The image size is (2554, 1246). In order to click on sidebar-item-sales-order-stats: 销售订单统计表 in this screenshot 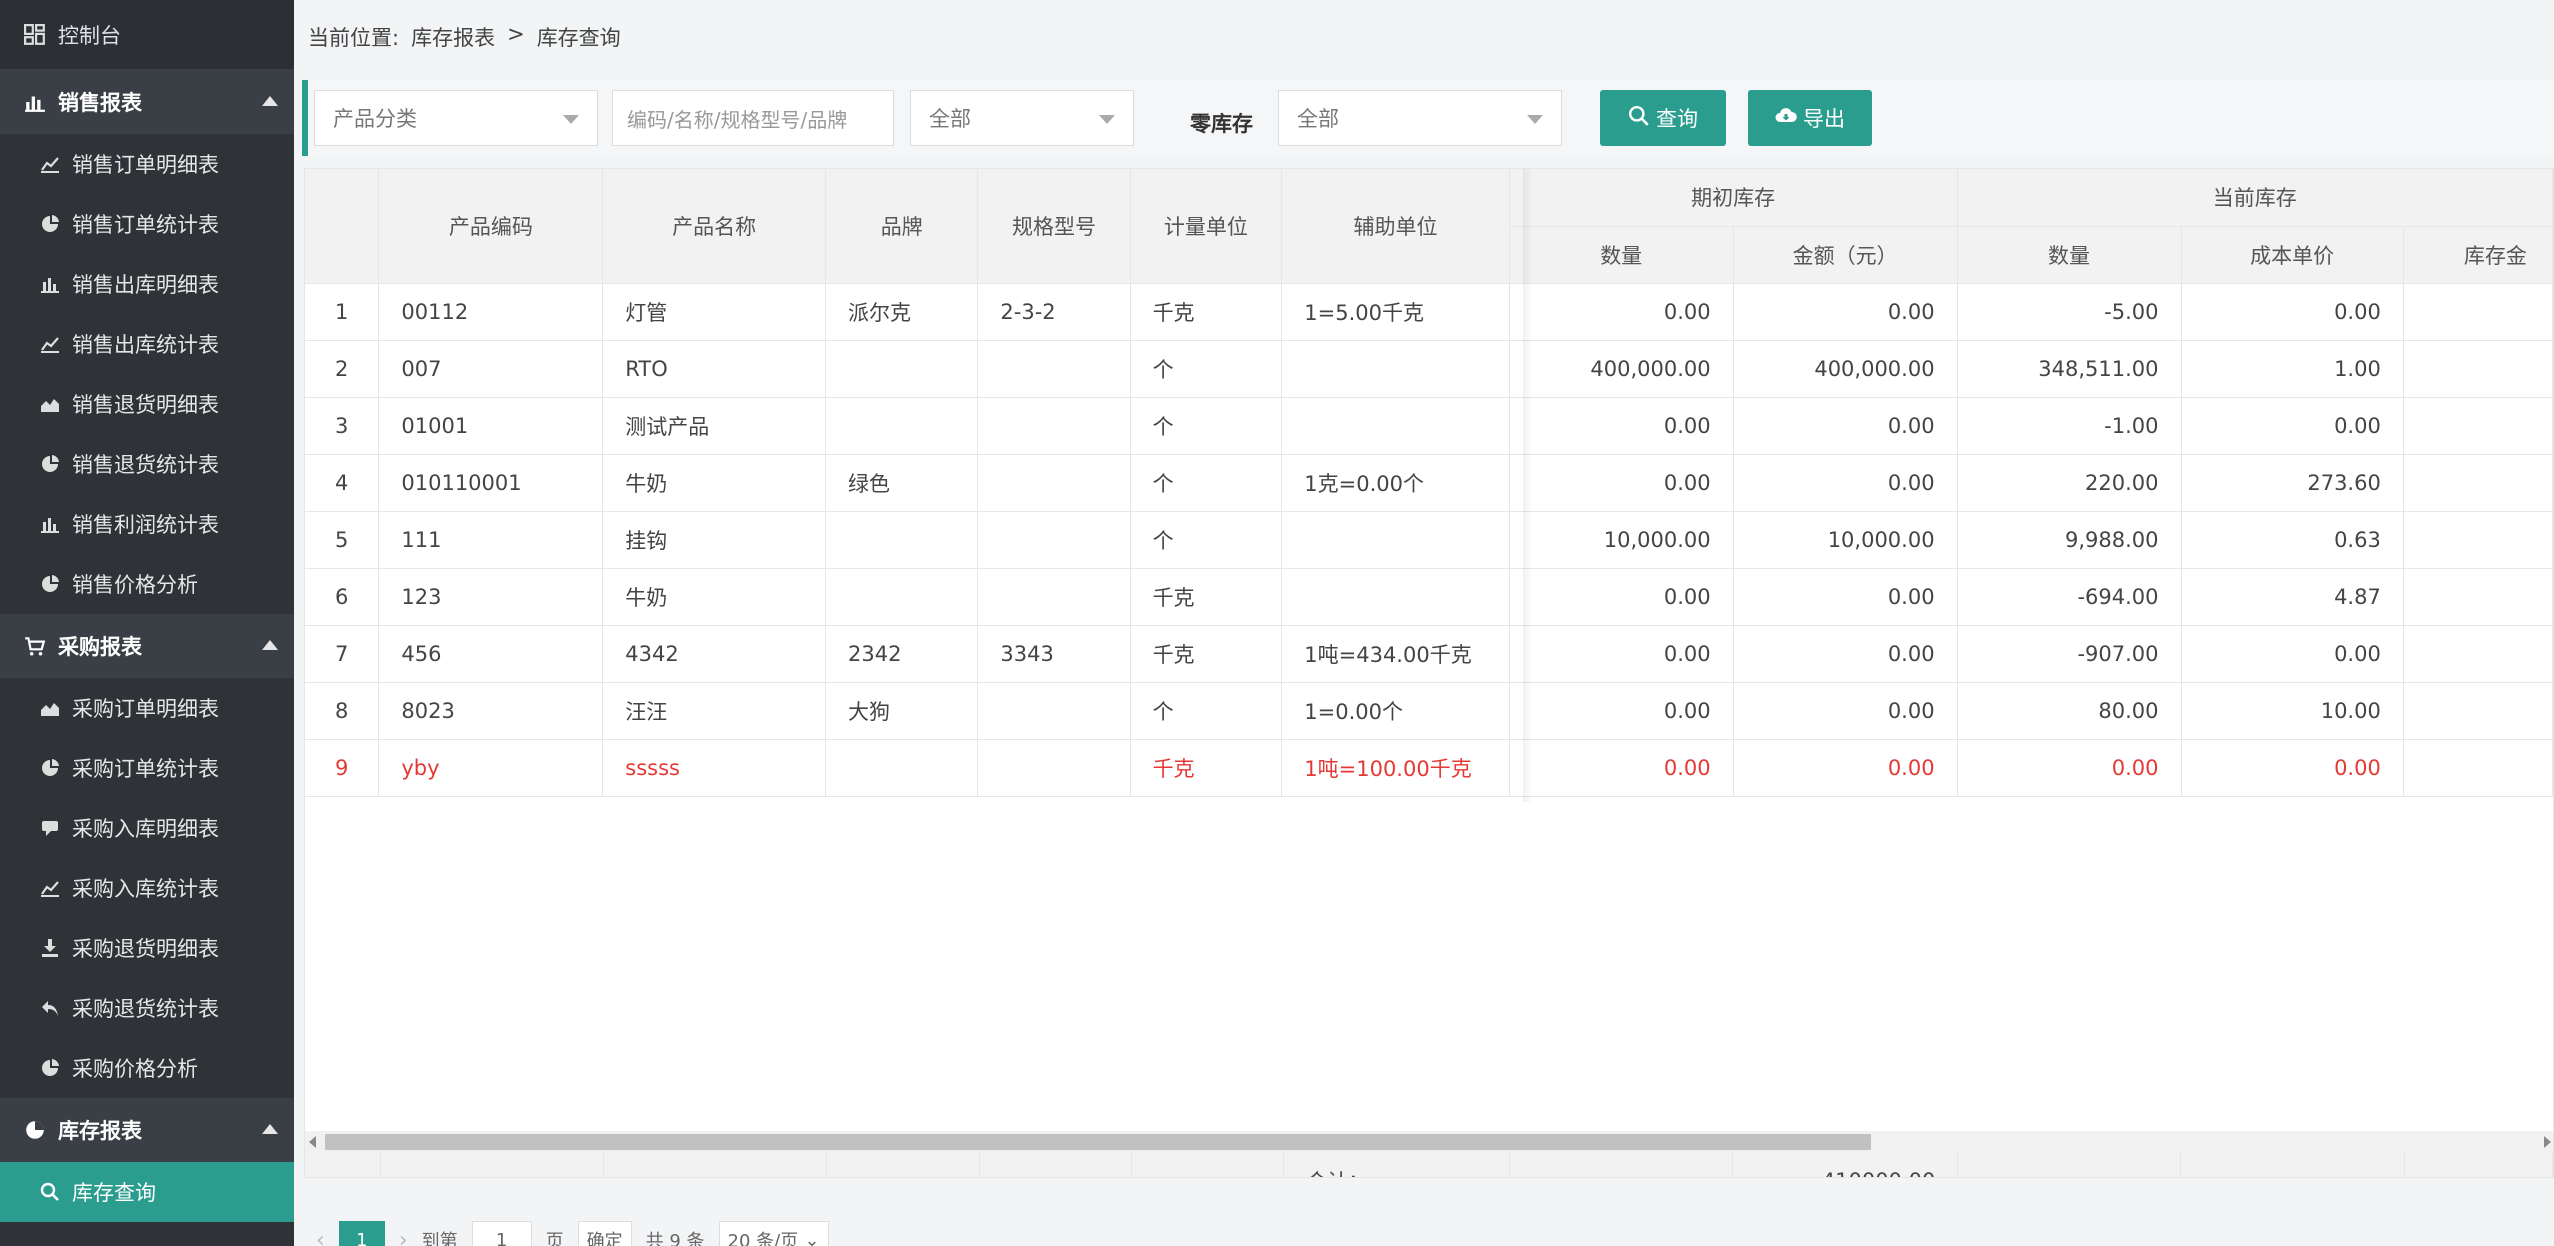, I will do `click(147, 224)`.